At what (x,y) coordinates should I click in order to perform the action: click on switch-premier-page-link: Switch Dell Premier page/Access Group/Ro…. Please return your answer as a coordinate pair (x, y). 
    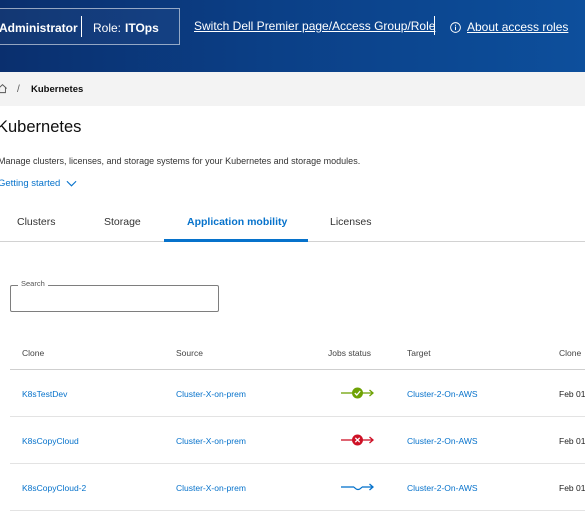
    Looking at the image, I should click on (314, 26).